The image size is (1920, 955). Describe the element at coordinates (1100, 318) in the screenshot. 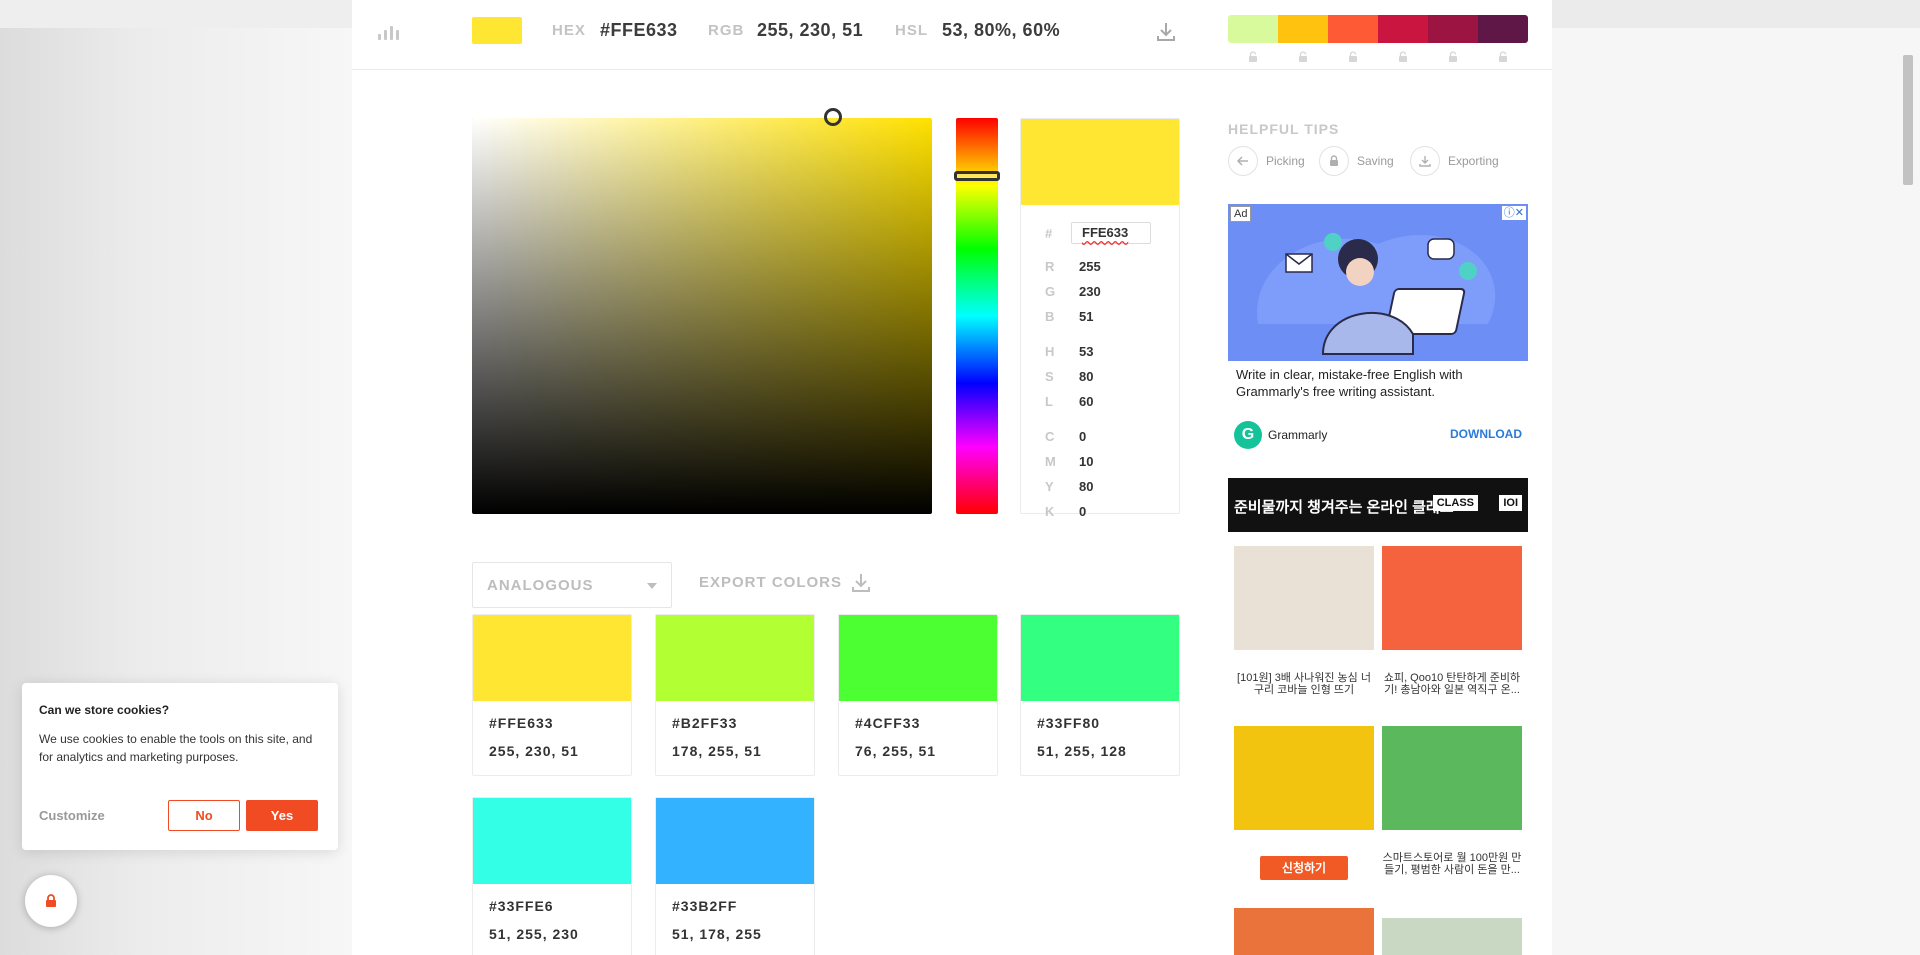

I see `color-values-panel: # FFE633 R 255 G 230 B 51 H 53 S 80 L 60 C 0 M 10 Y 80 K 0` at that location.